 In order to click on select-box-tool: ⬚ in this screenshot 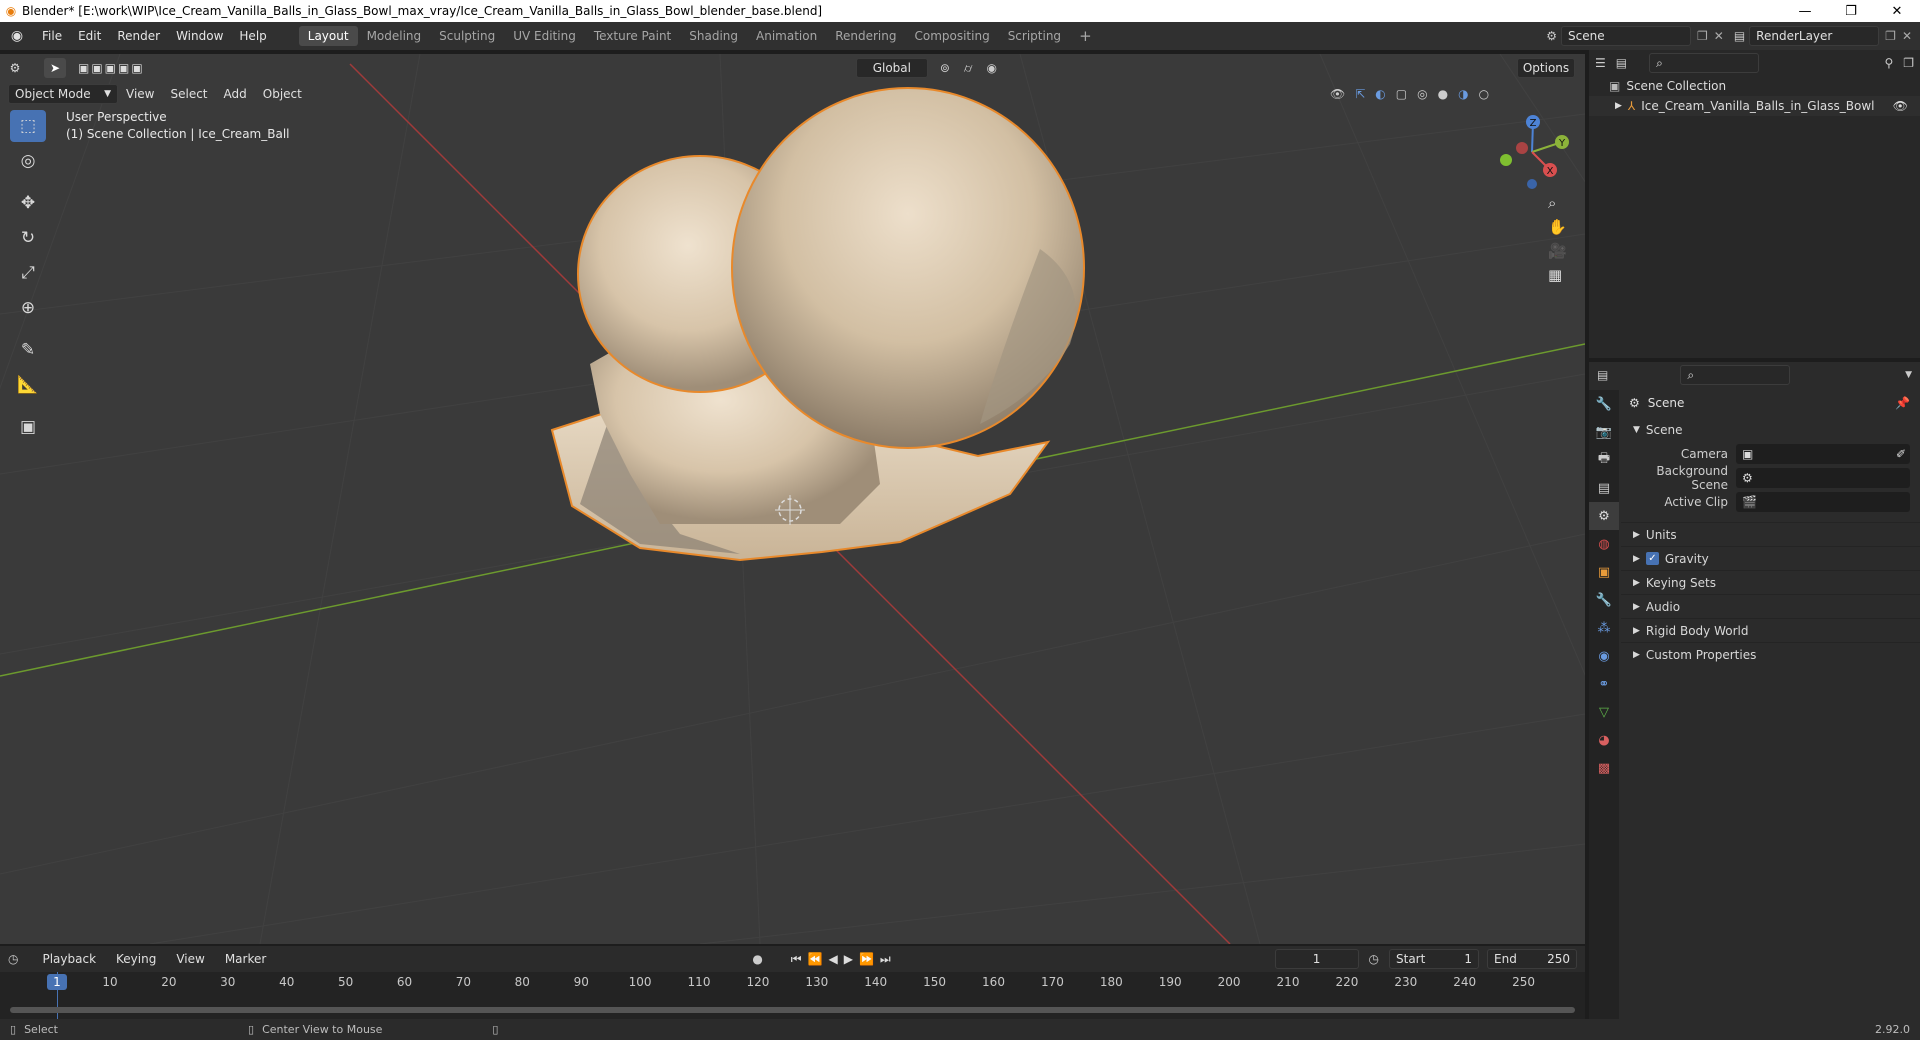, I will do `click(28, 126)`.